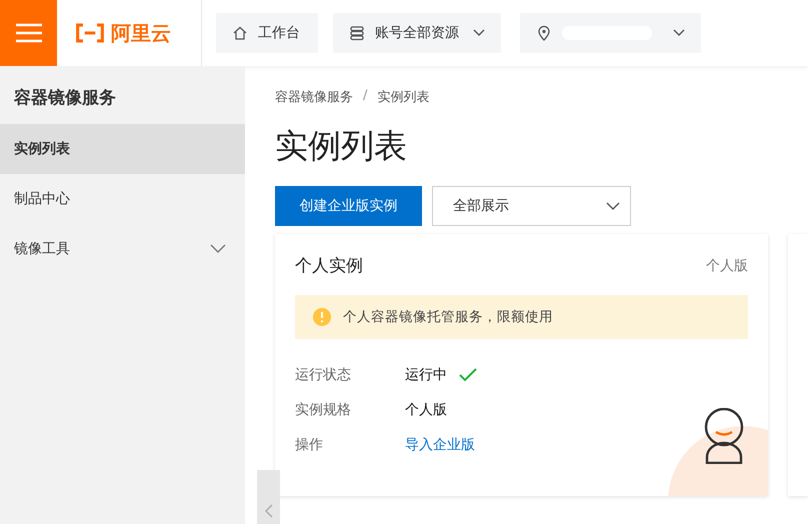  I want to click on breadcrumb-item: 容器镜像服务, so click(314, 97).